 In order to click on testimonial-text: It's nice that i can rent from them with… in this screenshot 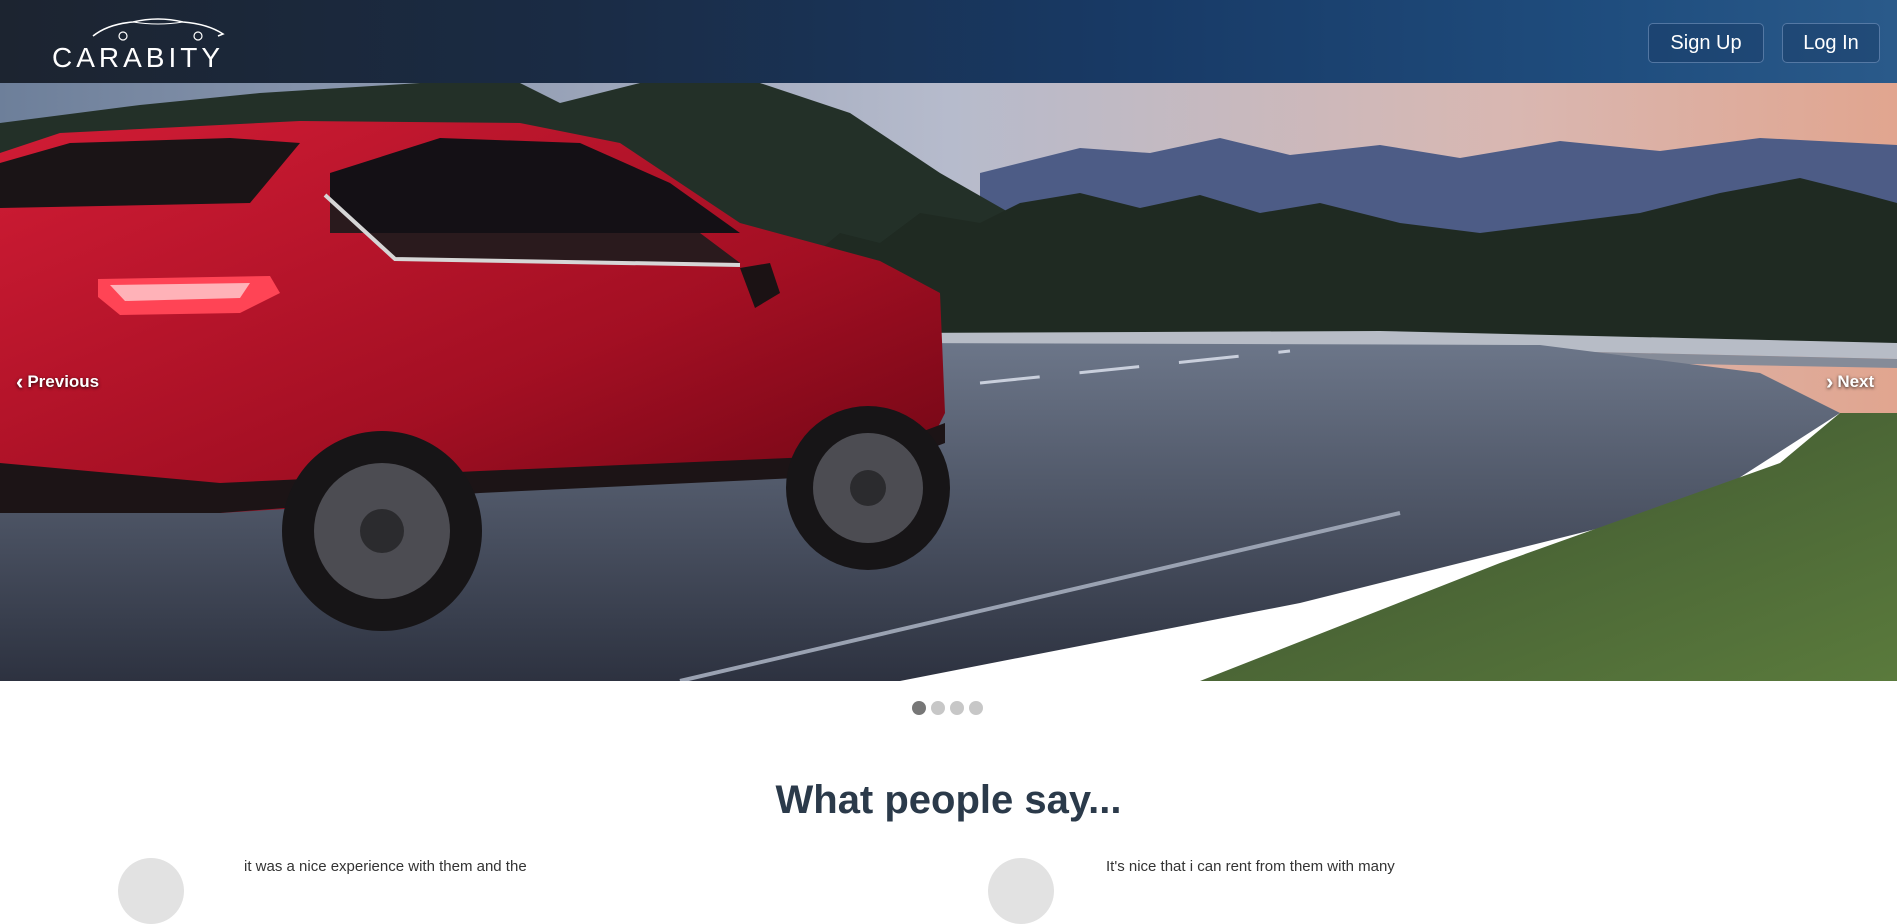, I will do `click(1250, 866)`.